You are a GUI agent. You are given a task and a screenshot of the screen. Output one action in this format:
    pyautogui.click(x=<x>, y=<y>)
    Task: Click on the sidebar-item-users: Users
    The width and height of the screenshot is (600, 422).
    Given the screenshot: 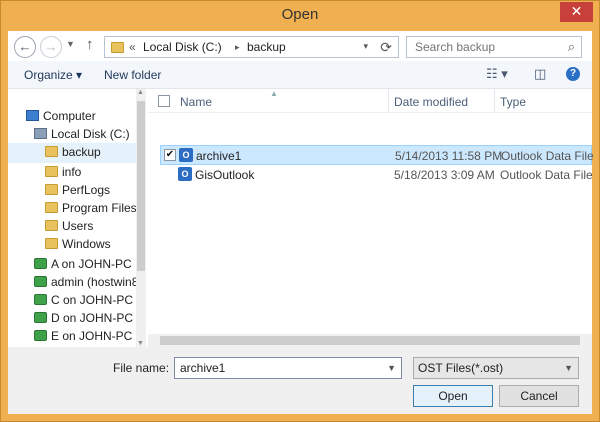 What is the action you would take?
    pyautogui.click(x=69, y=228)
    